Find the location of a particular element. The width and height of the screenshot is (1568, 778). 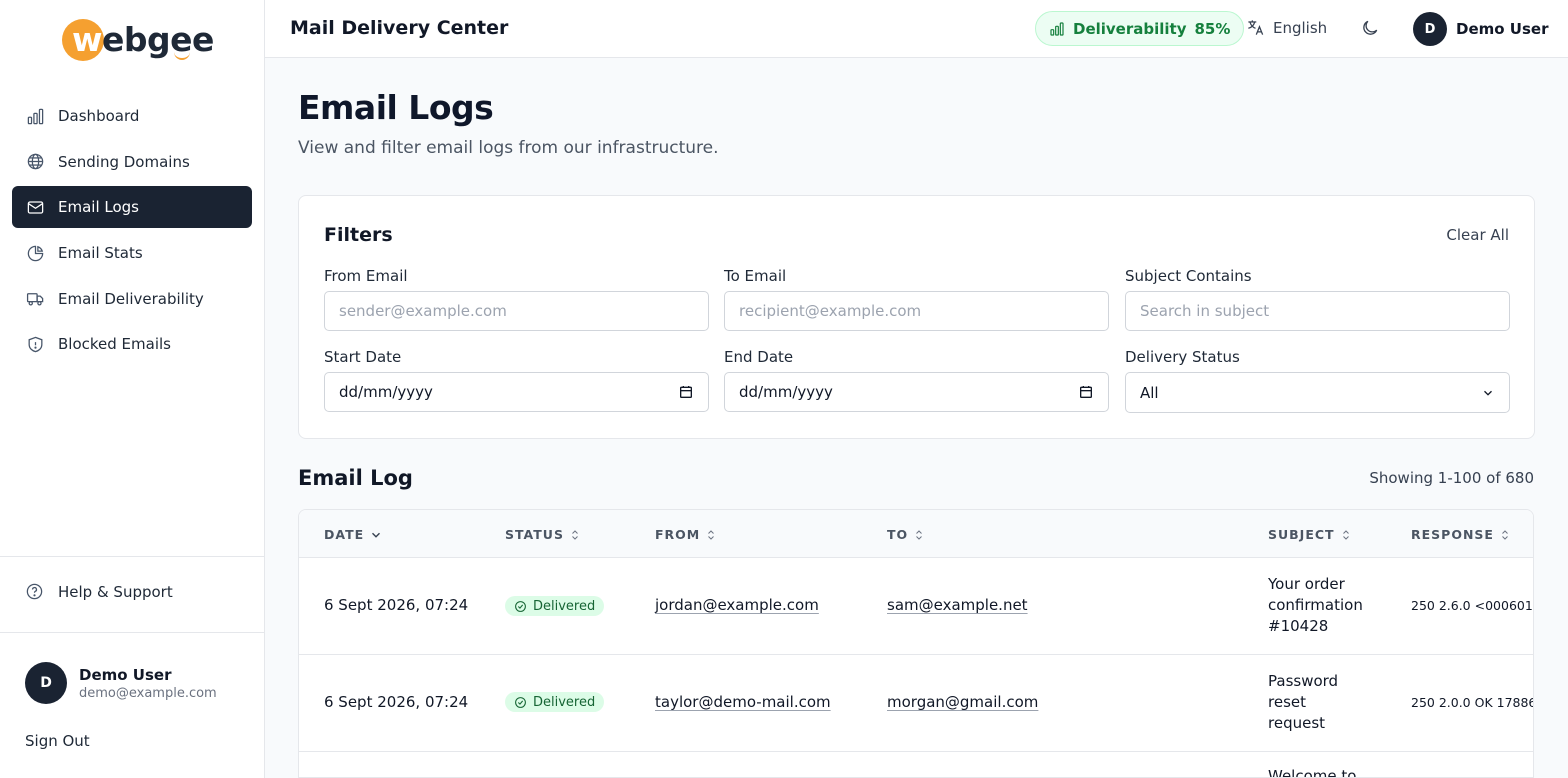

sidebar-item-sending-domains: Sending Domains is located at coordinates (132, 162).